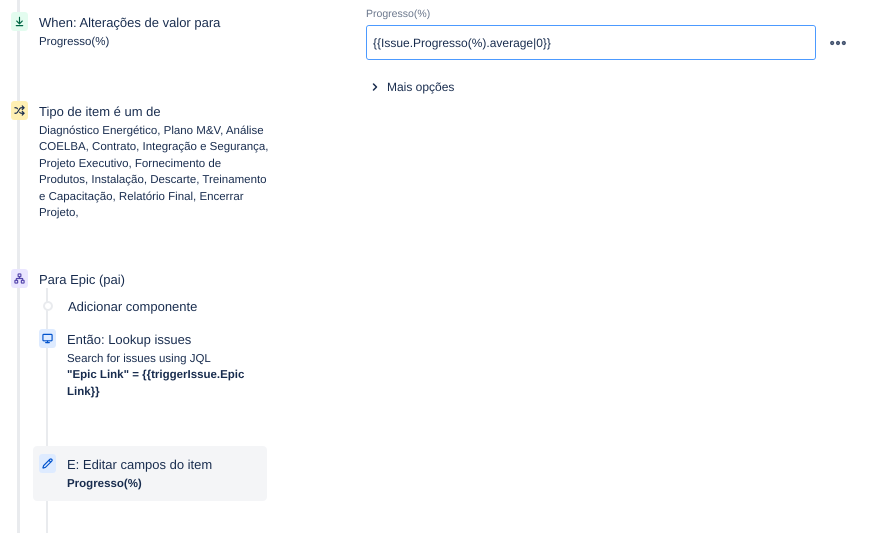 This screenshot has height=533, width=881. What do you see at coordinates (19, 278) in the screenshot?
I see `hierarchy-icon` at bounding box center [19, 278].